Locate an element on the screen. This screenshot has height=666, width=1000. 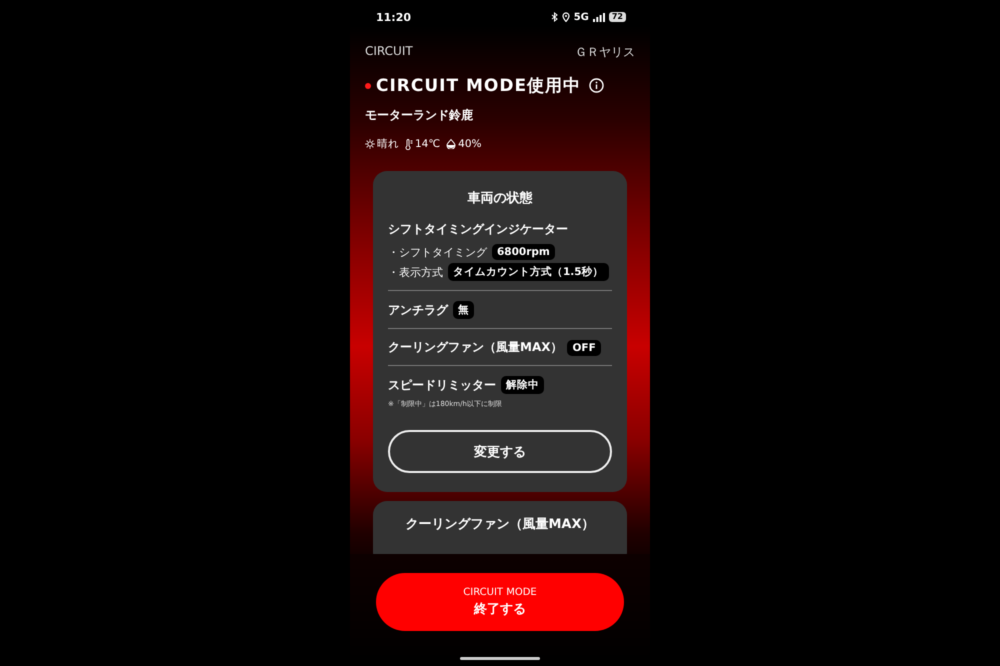
location-name: モーターランド鈴鹿 is located at coordinates (419, 115).